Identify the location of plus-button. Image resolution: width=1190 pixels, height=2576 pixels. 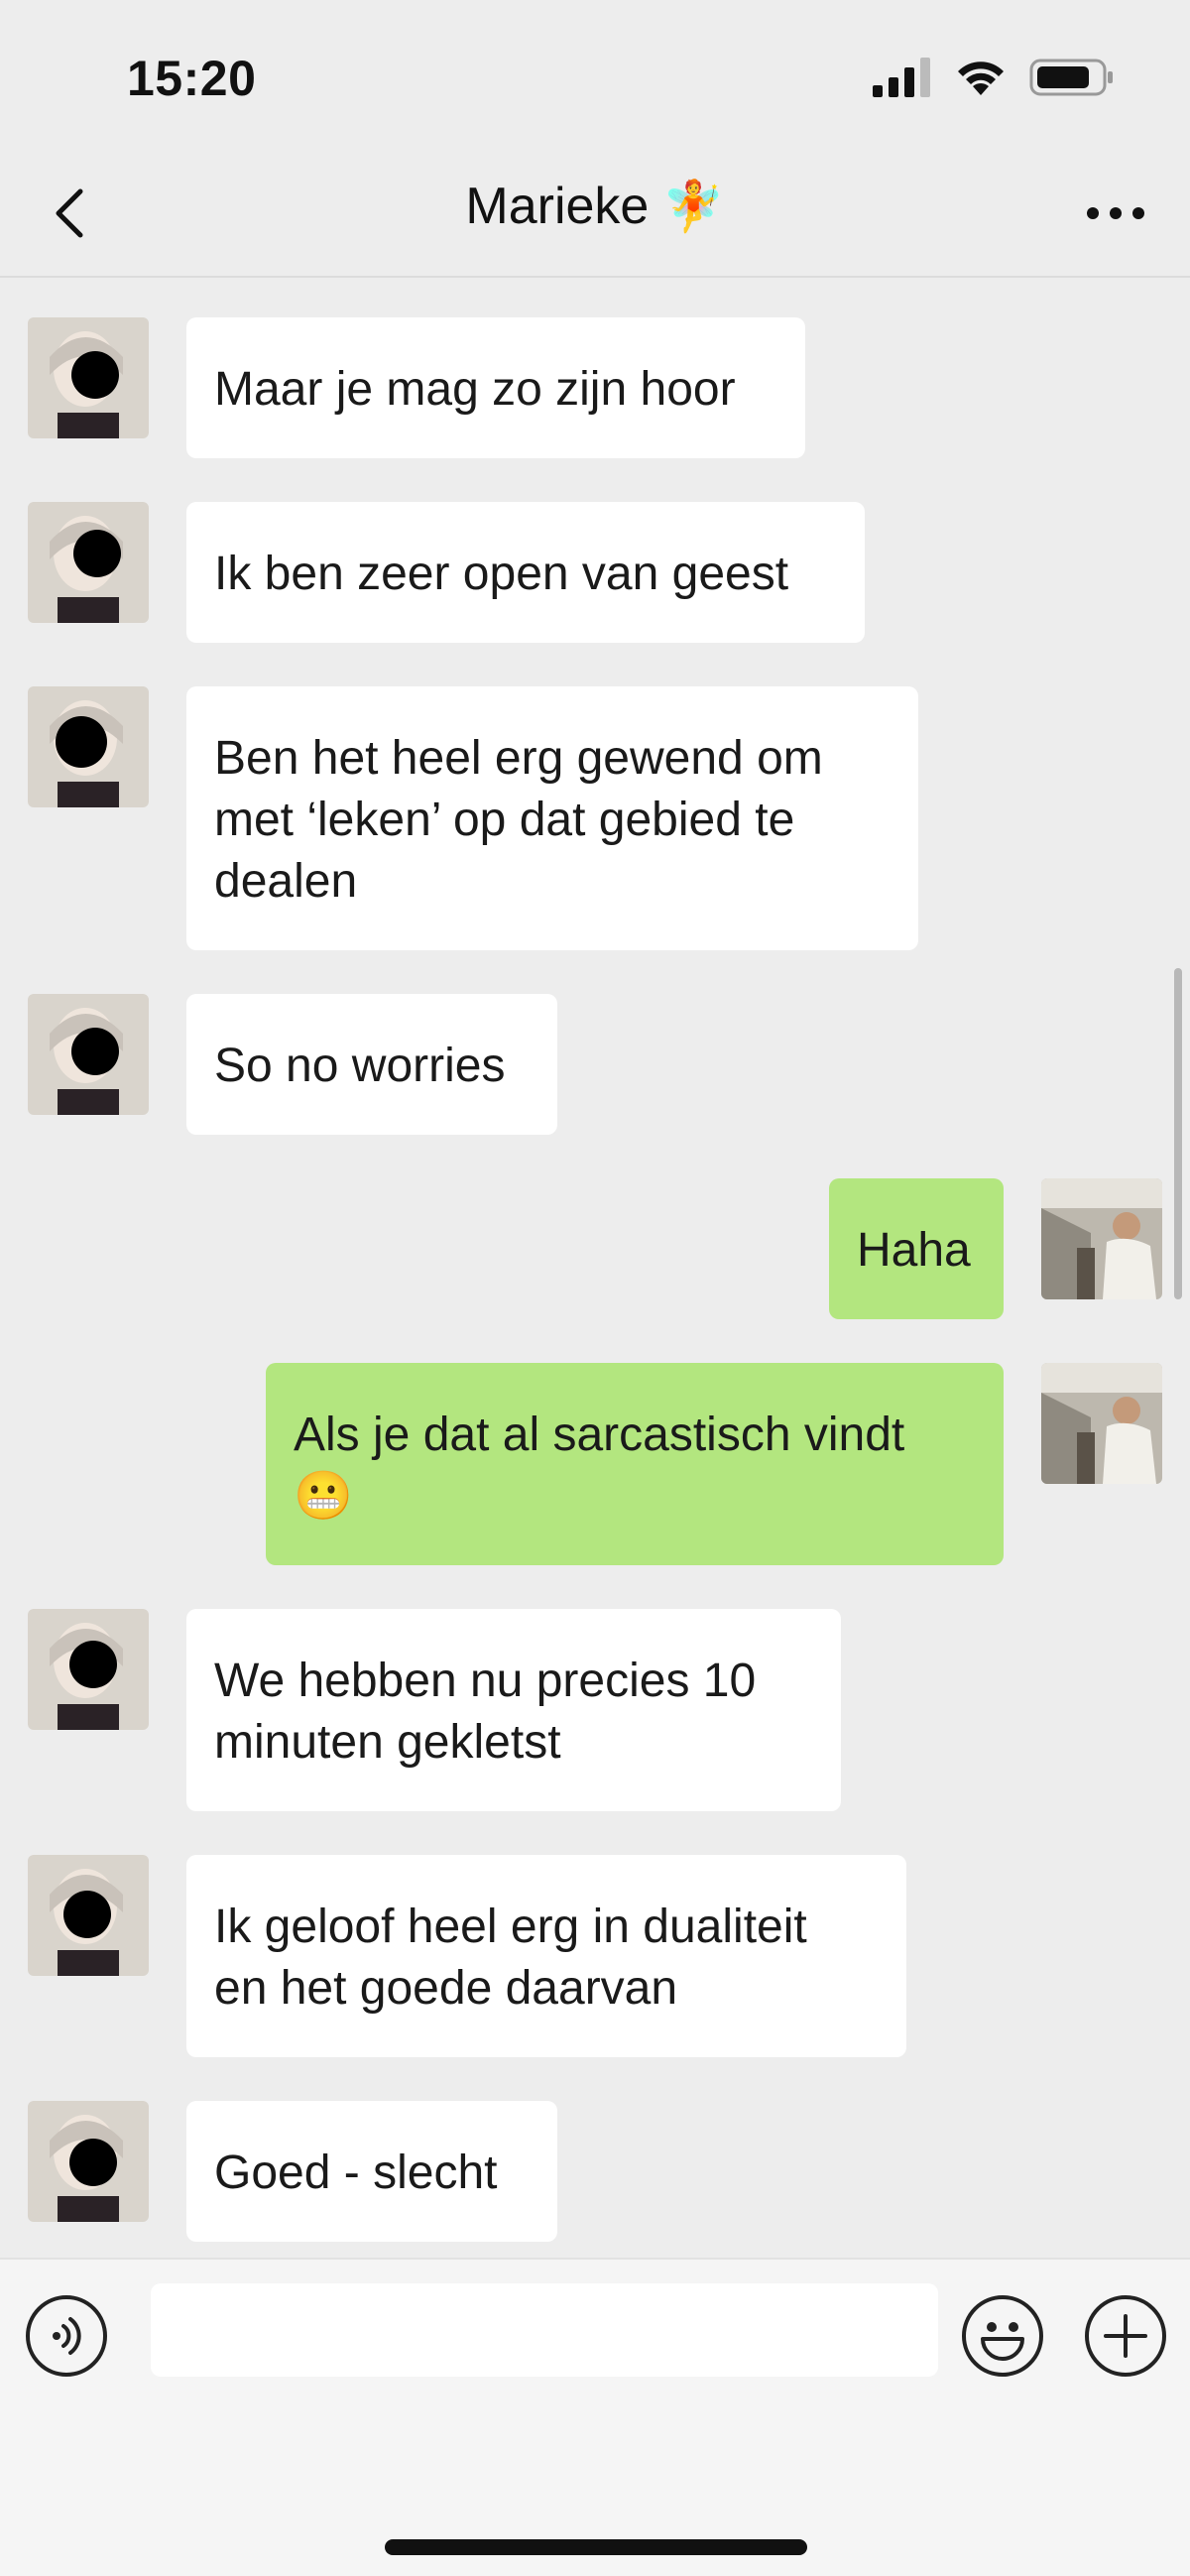
(1125, 2336).